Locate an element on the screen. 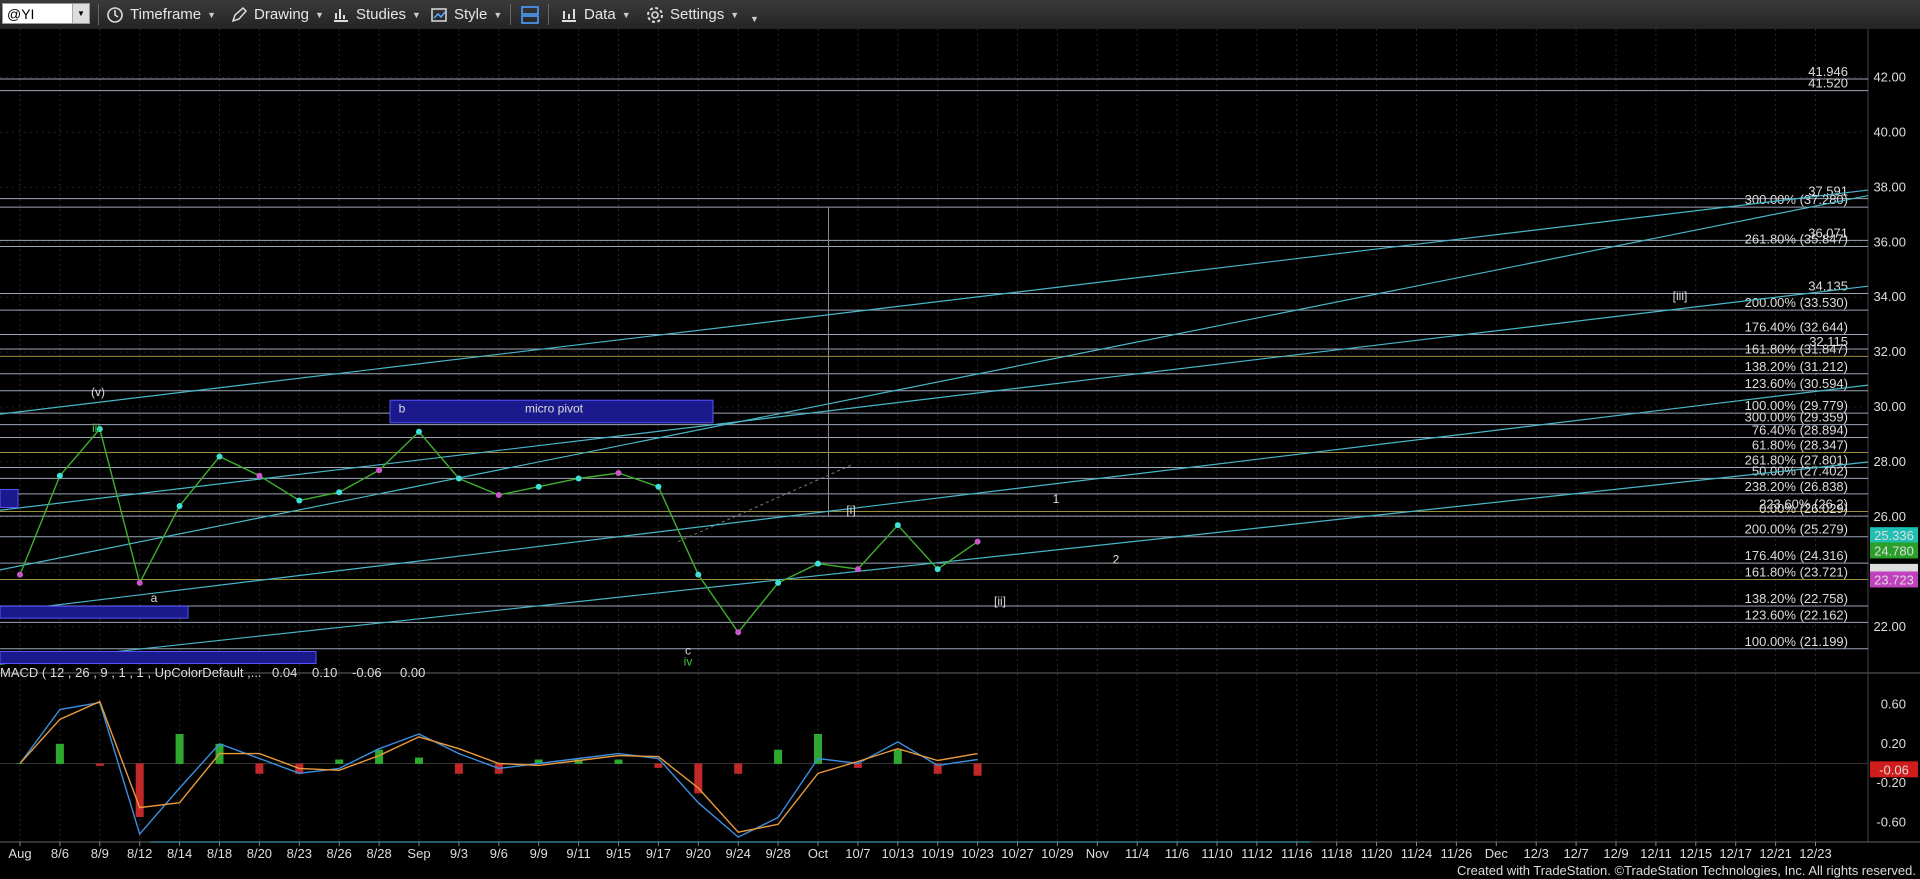 The height and width of the screenshot is (879, 1920). x-axis-tick-label: 12/9 is located at coordinates (1615, 853).